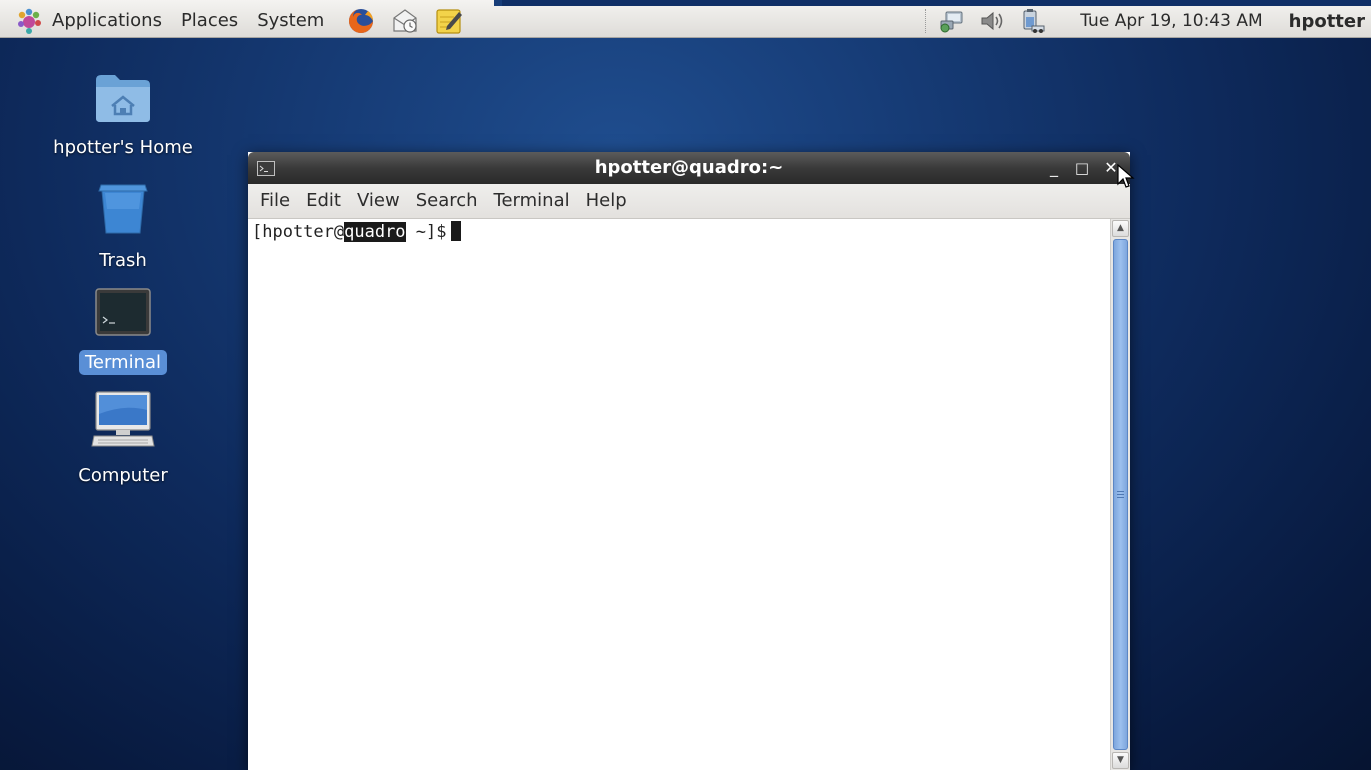 The image size is (1371, 770). Describe the element at coordinates (1054, 168) in the screenshot. I see `minimize-button: _` at that location.